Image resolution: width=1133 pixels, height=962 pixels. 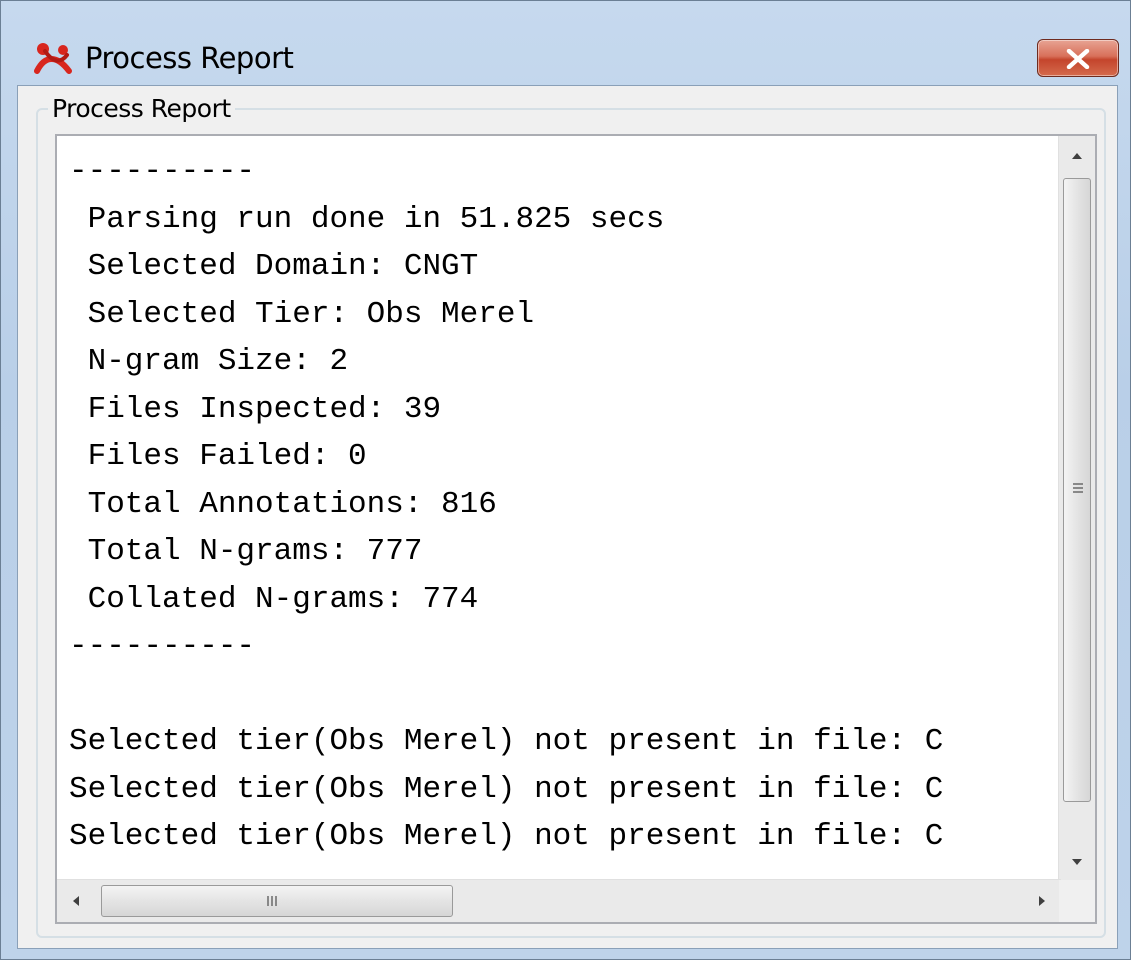 I want to click on vertical-scroll-thumb, so click(x=1077, y=490).